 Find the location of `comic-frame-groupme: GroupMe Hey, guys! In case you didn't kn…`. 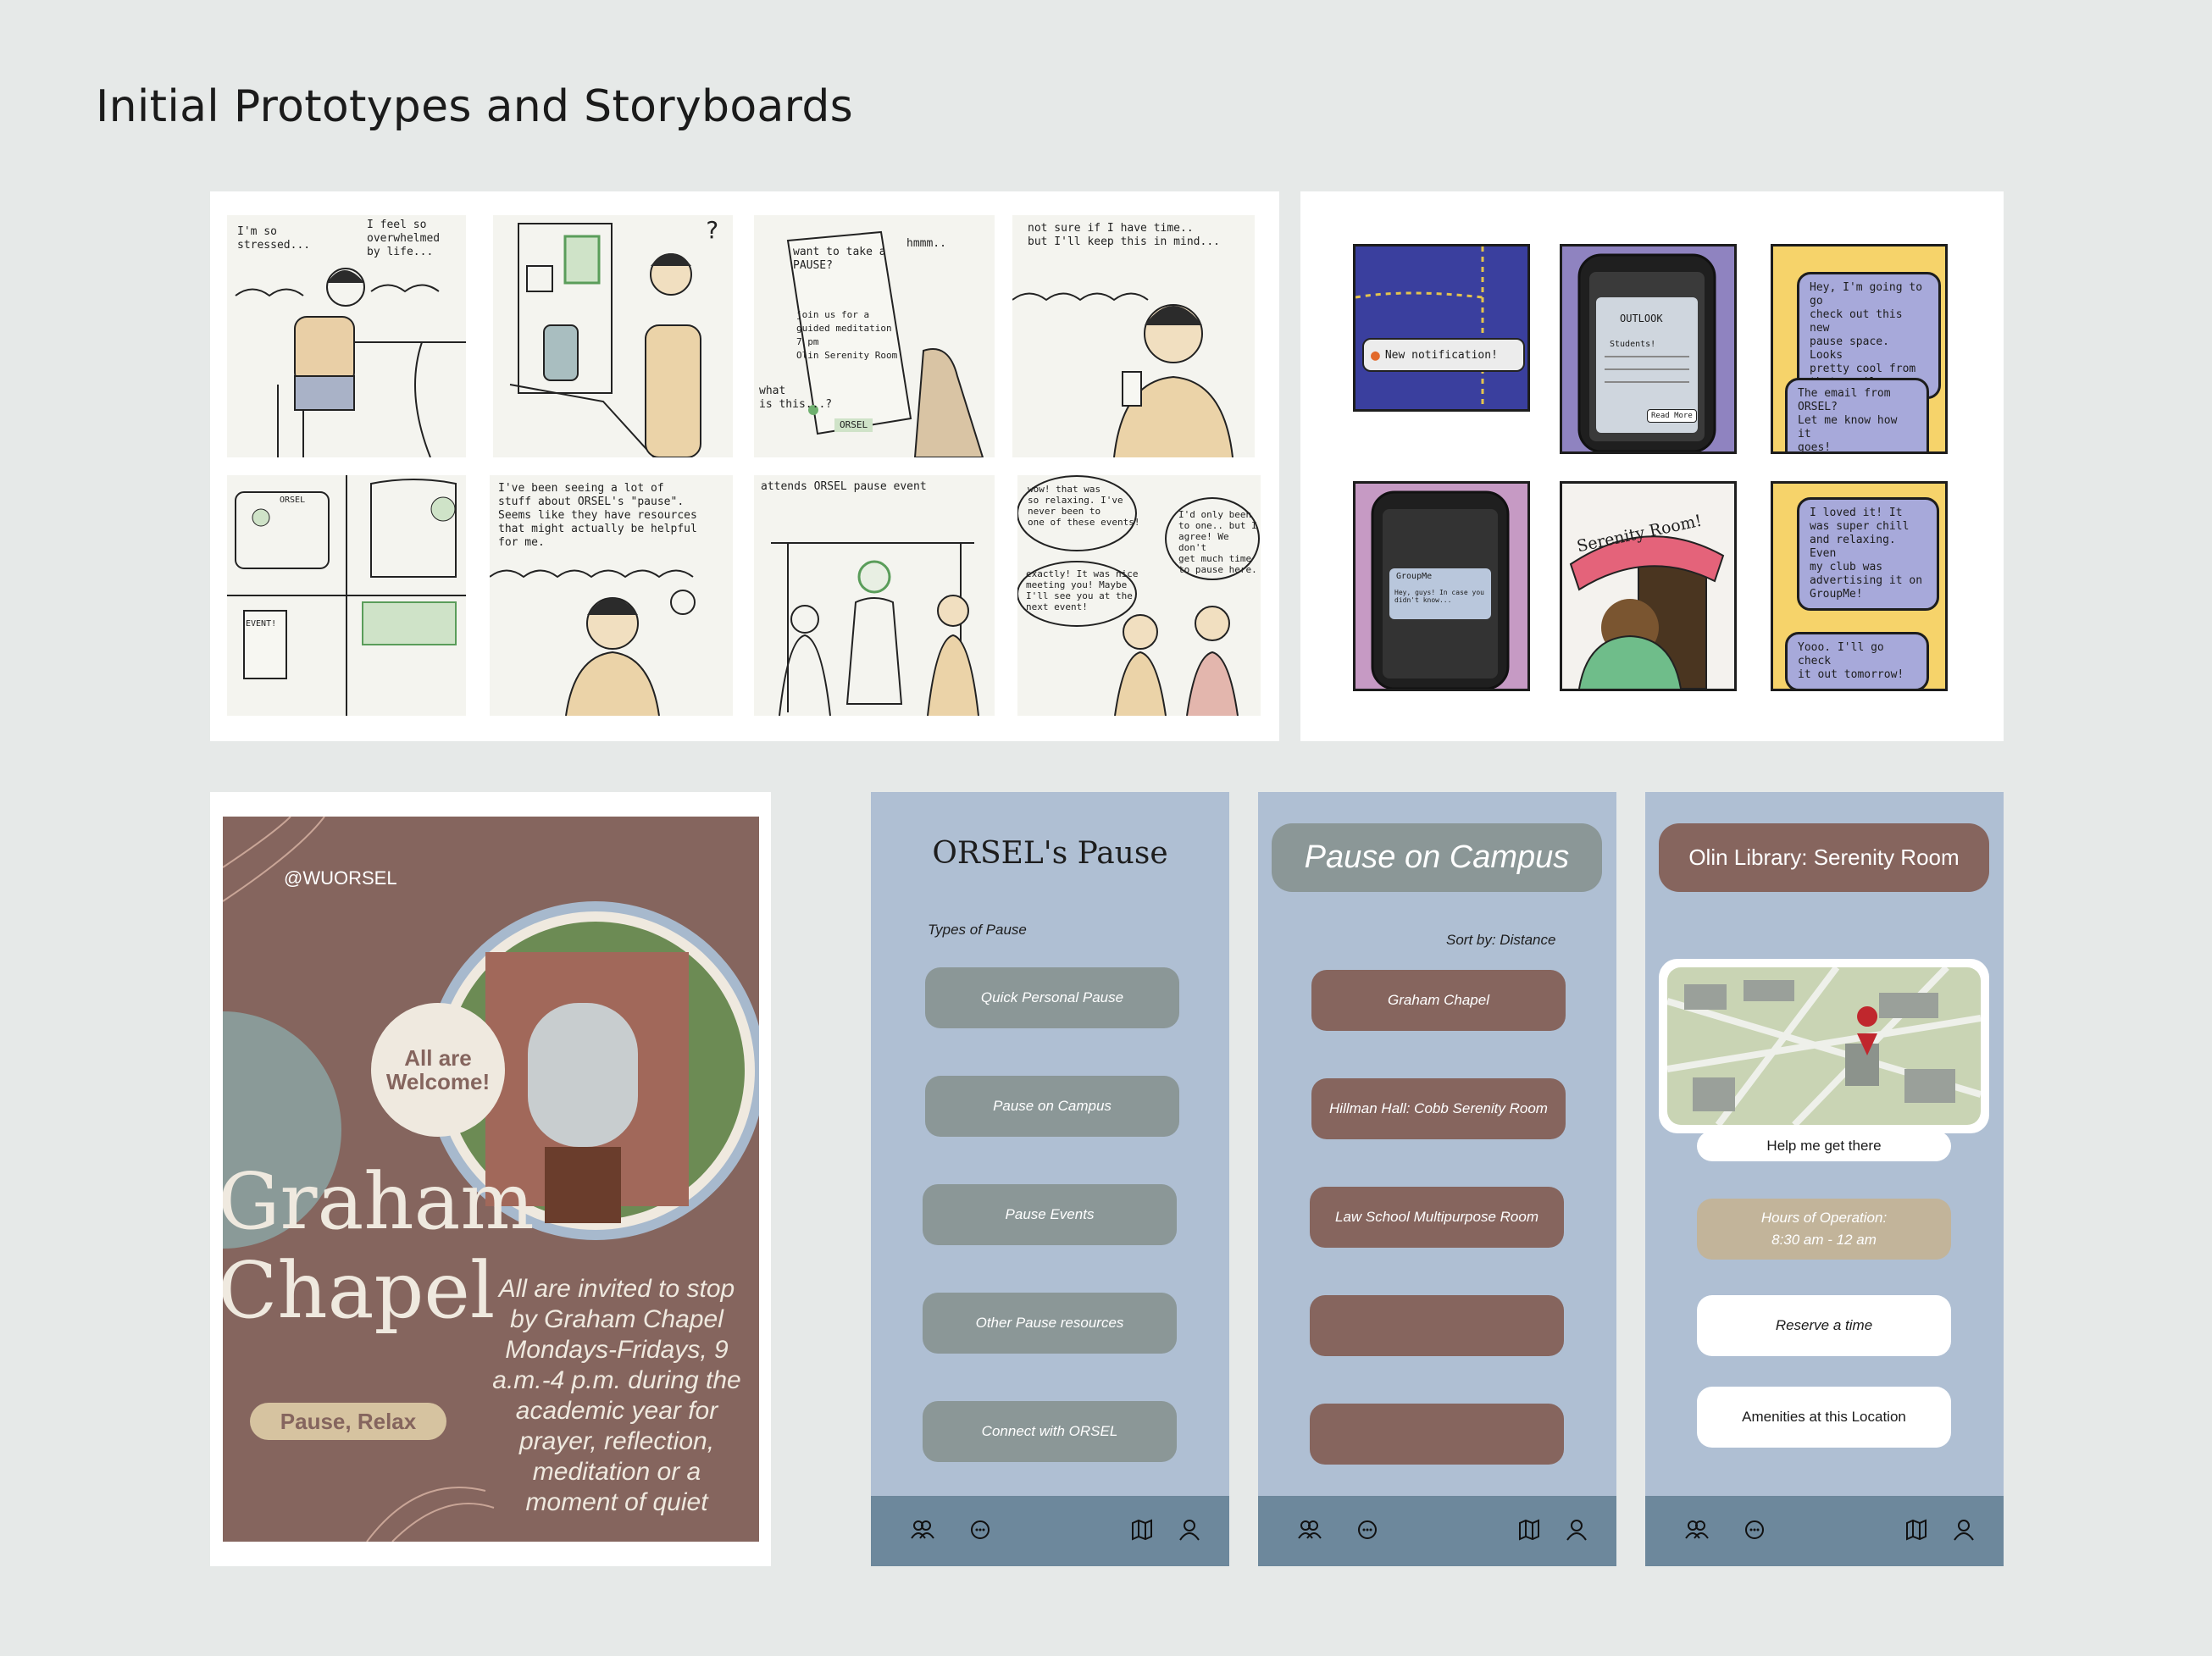

comic-frame-groupme: GroupMe Hey, guys! In case you didn't kn… is located at coordinates (1442, 586).